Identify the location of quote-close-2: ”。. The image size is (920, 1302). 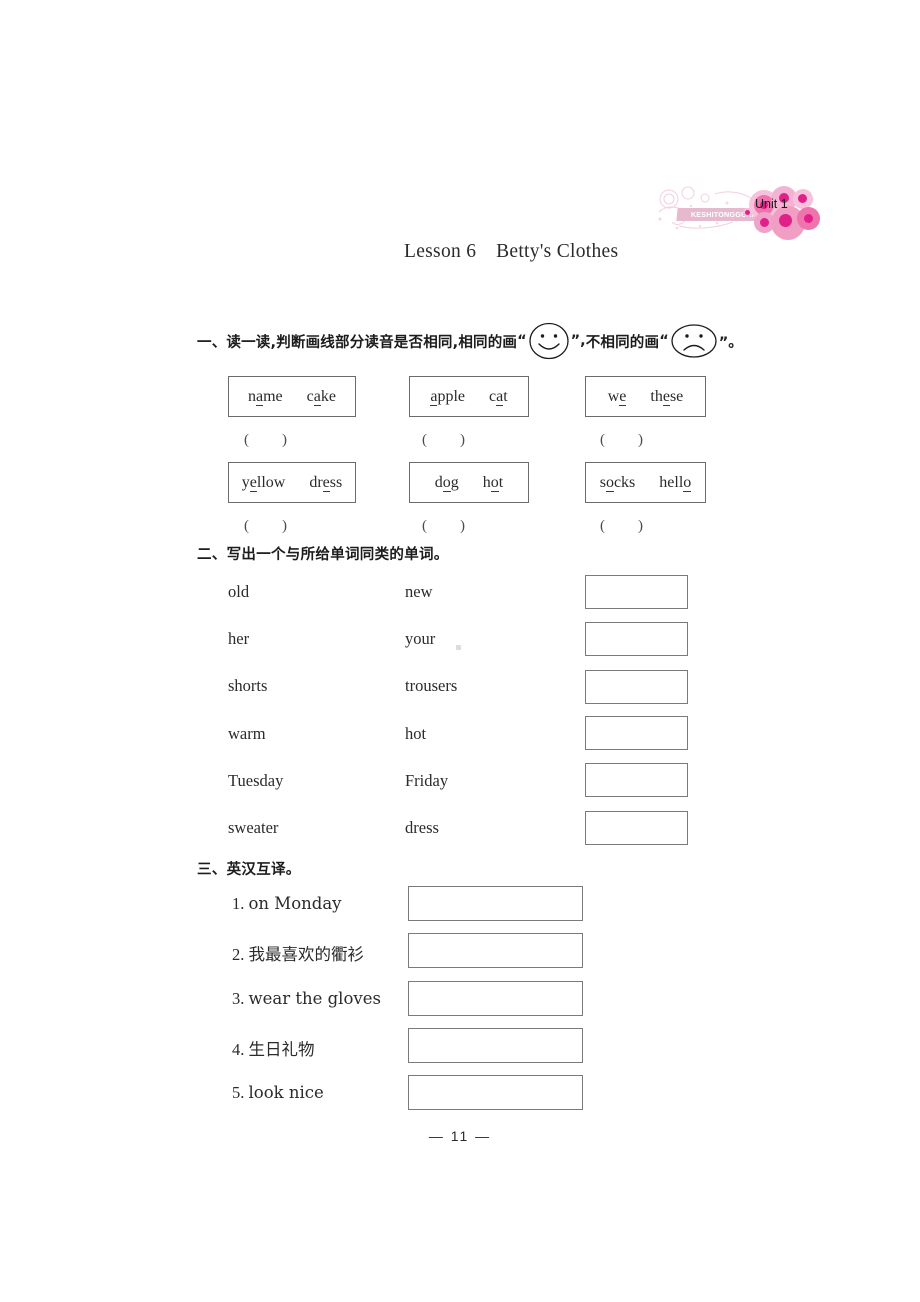
(730, 342).